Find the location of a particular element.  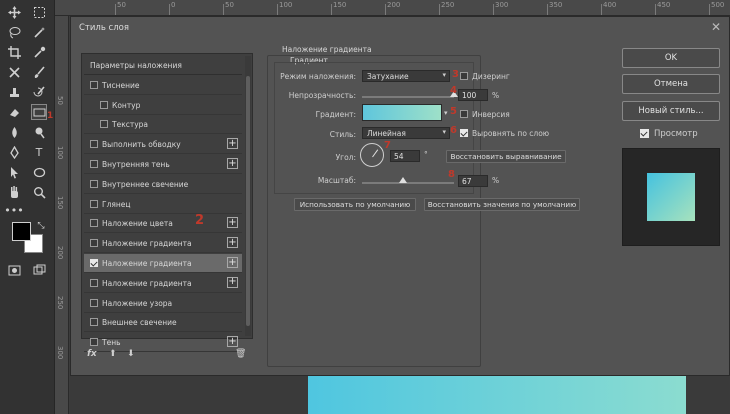

style-list-item: Наложение цвета + is located at coordinates (163, 224).